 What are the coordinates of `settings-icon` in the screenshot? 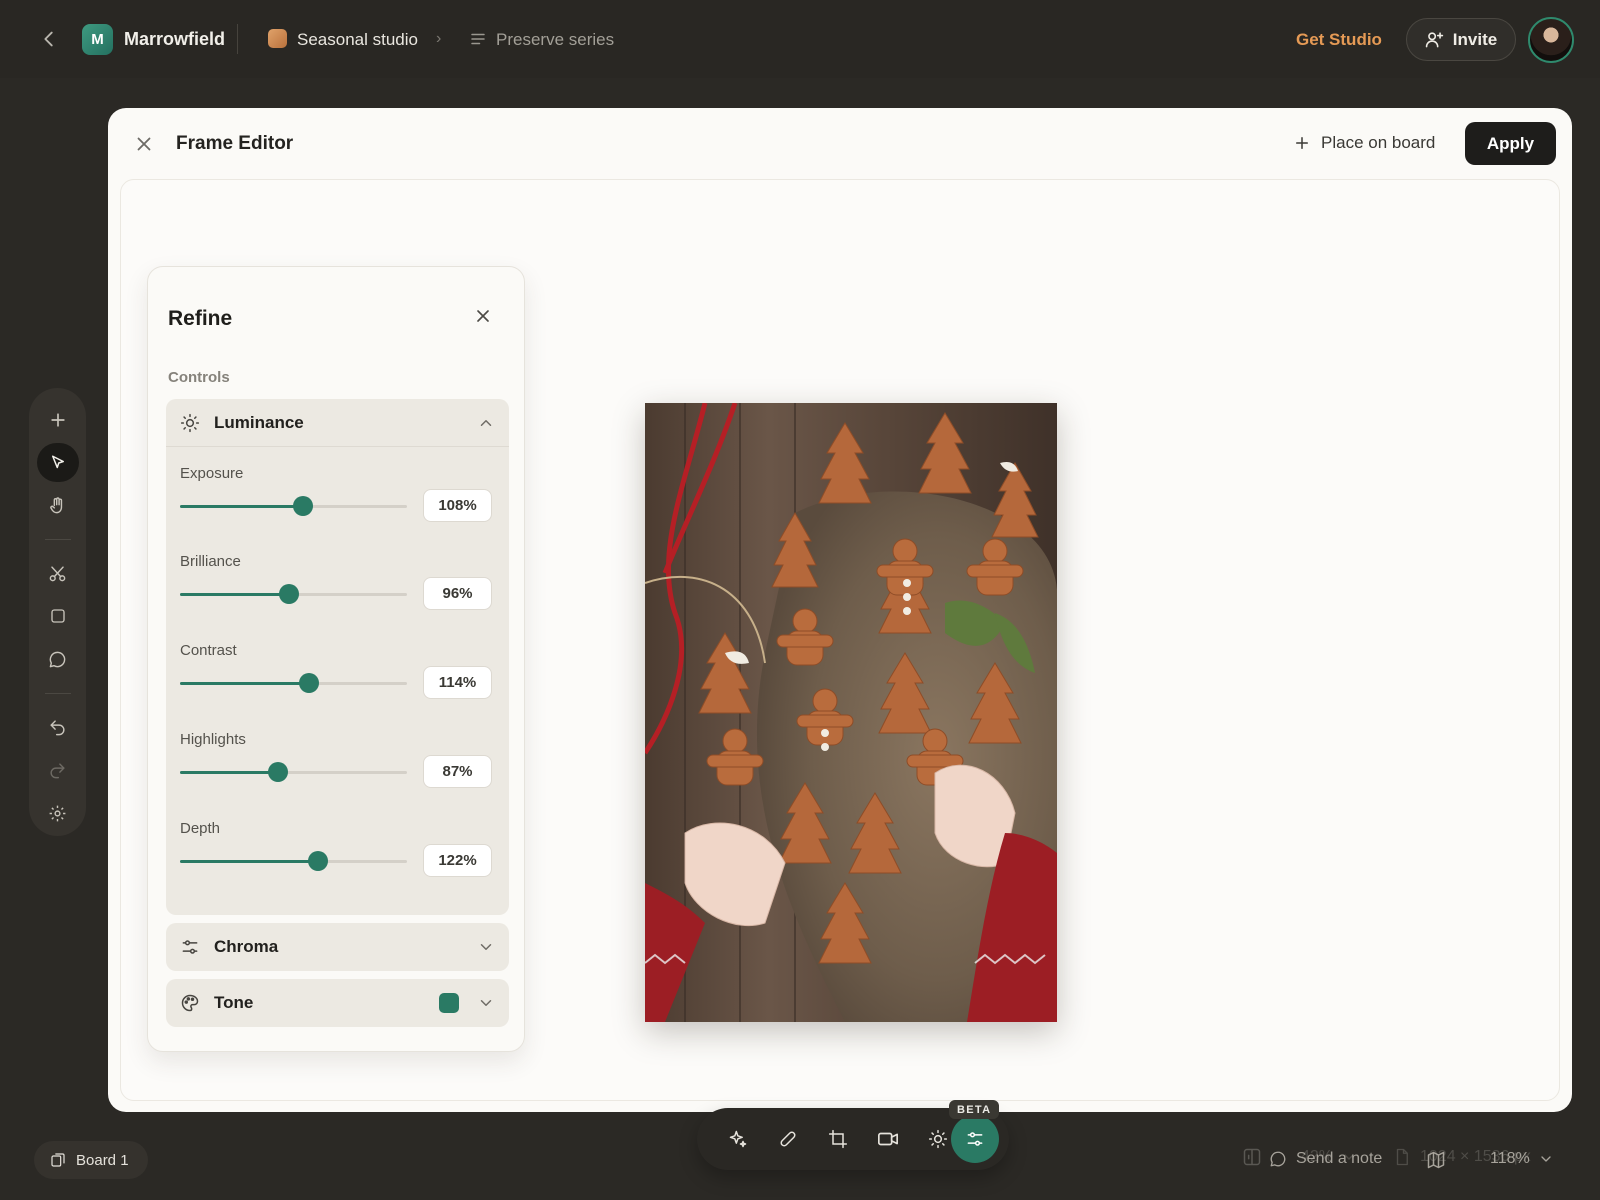 It's located at (58, 813).